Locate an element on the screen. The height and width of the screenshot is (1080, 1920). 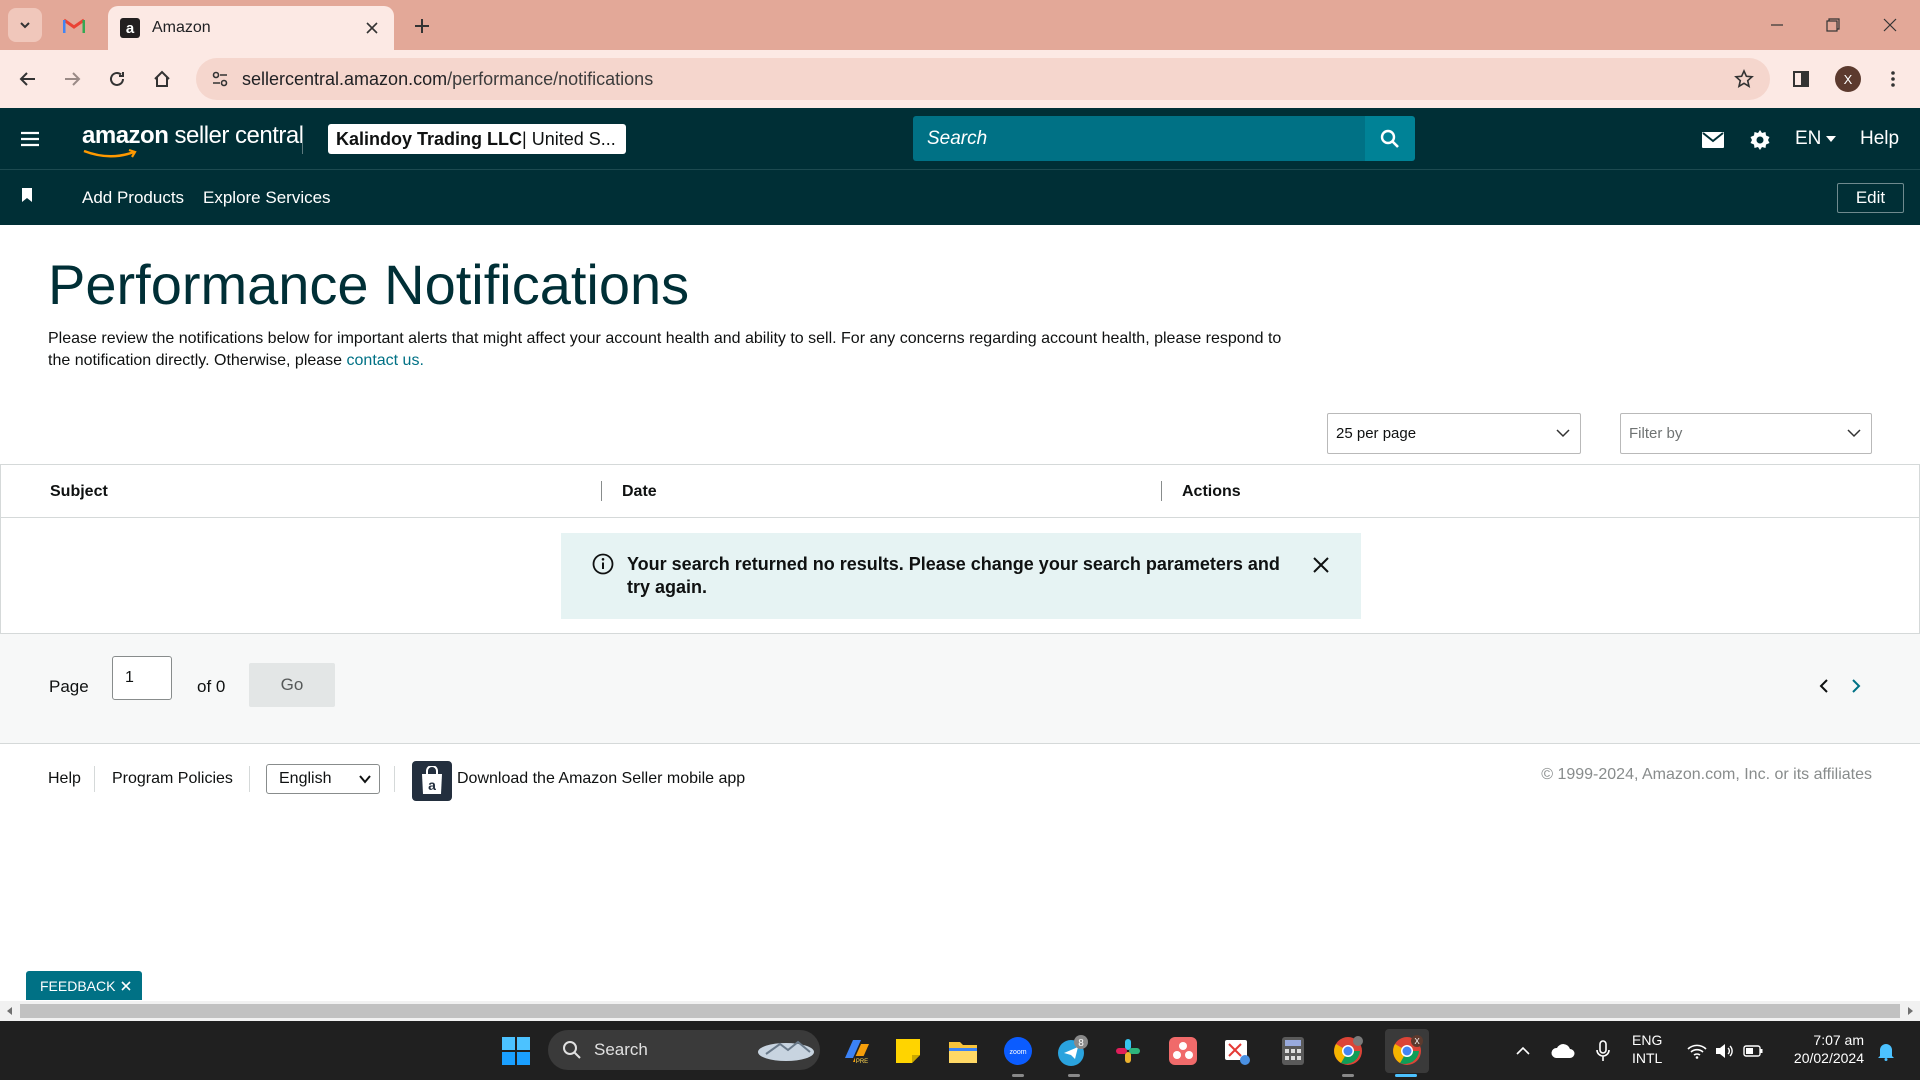
seller-central-logo: amazon seller central is located at coordinates (193, 136).